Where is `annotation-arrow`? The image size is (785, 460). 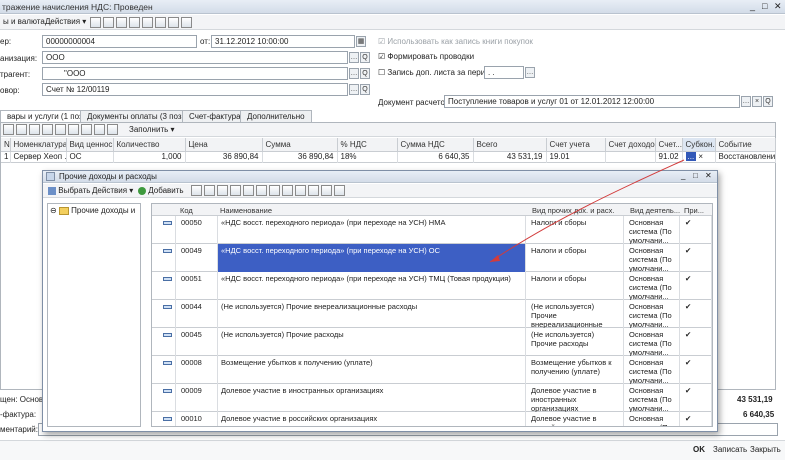
annotation-arrow is located at coordinates (587, 211).